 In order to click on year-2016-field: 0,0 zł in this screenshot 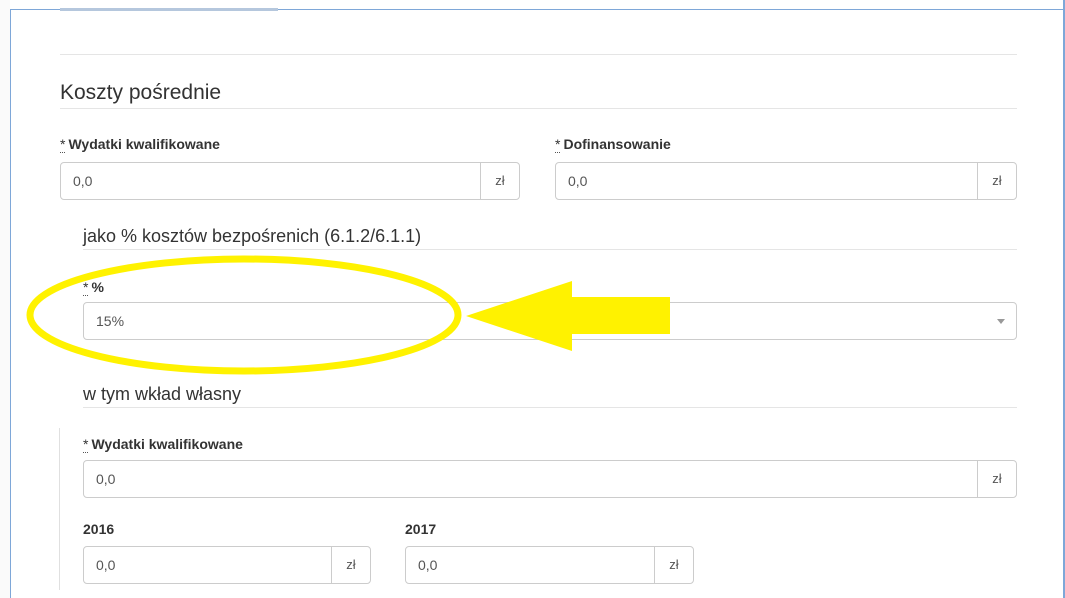, I will do `click(227, 565)`.